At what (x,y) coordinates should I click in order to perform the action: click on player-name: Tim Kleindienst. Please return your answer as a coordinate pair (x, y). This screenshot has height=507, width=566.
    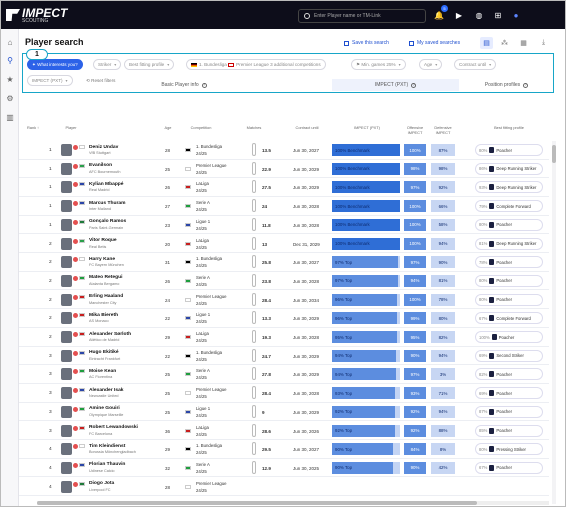
    Looking at the image, I should click on (107, 446).